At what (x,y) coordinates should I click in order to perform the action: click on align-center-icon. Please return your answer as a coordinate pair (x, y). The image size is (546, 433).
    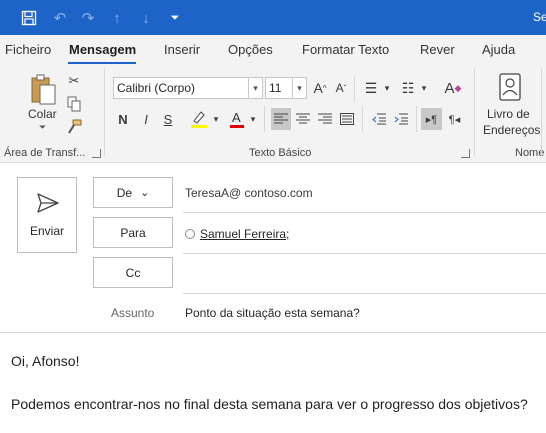
    Looking at the image, I should click on (303, 119).